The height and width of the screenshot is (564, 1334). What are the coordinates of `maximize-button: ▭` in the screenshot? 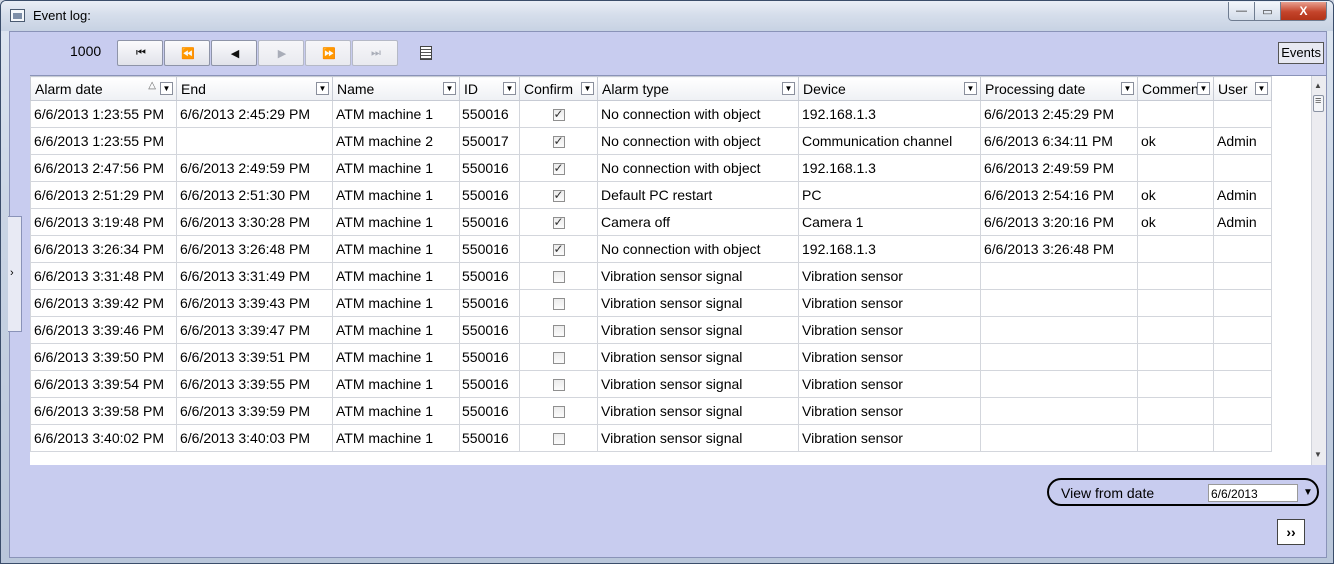 It's located at (1268, 11).